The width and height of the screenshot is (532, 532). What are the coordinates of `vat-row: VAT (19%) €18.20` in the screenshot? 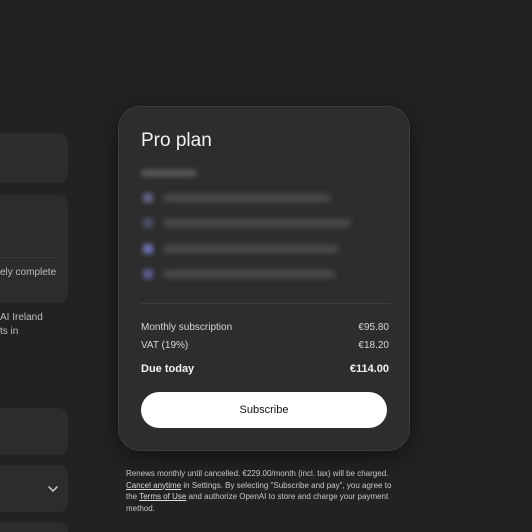 It's located at (265, 345).